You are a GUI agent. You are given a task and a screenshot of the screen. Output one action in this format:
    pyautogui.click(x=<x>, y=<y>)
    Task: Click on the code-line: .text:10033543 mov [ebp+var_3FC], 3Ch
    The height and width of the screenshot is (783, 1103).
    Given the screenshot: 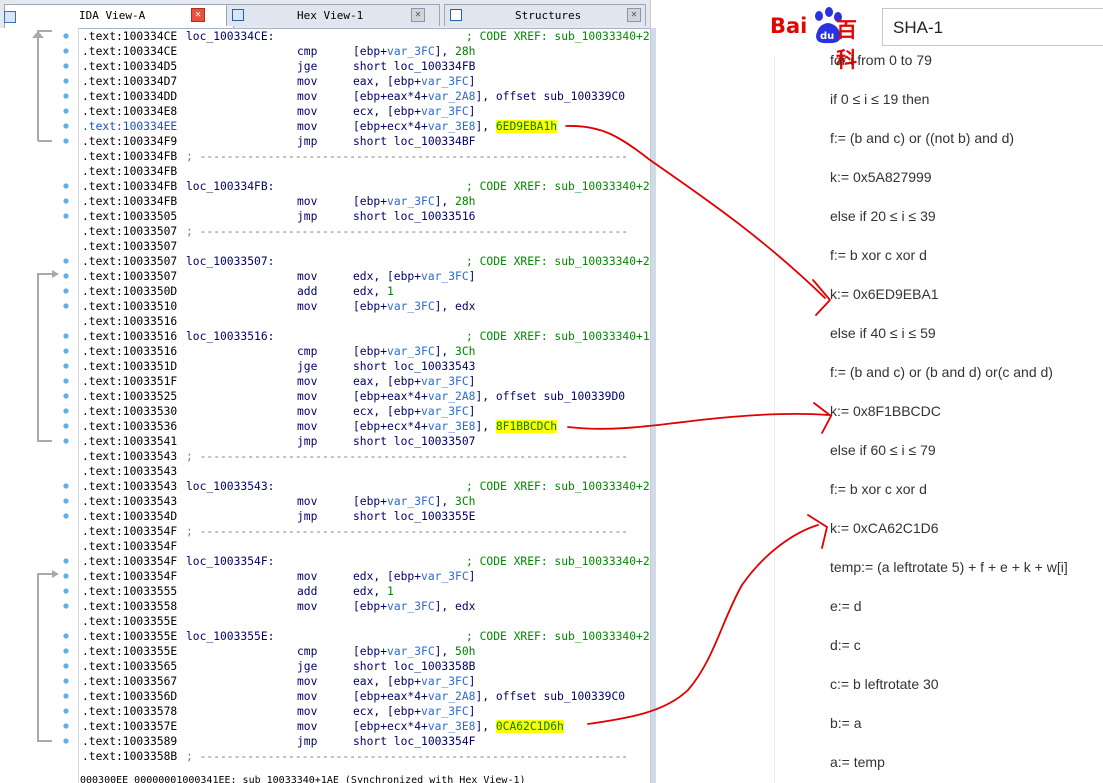 What is the action you would take?
    pyautogui.click(x=365, y=501)
    